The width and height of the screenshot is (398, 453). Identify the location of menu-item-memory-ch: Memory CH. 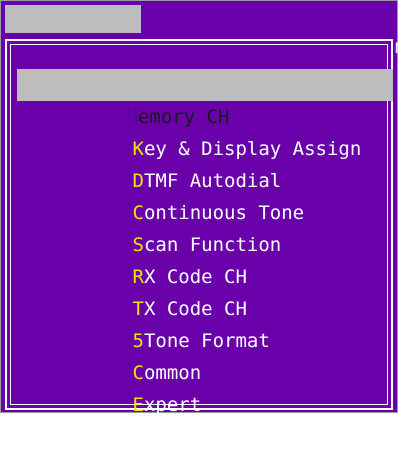
(205, 98).